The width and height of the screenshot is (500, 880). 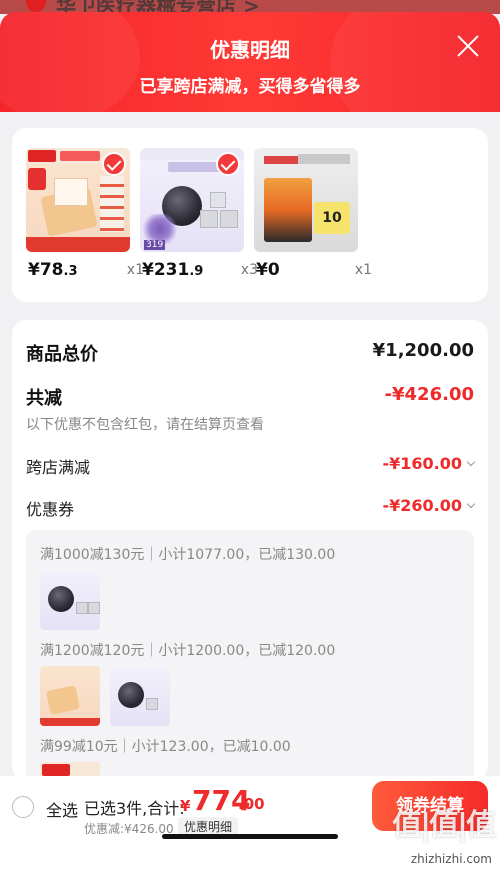 I want to click on total-price-row: 商品总价 ¥1,200.00, so click(x=250, y=353).